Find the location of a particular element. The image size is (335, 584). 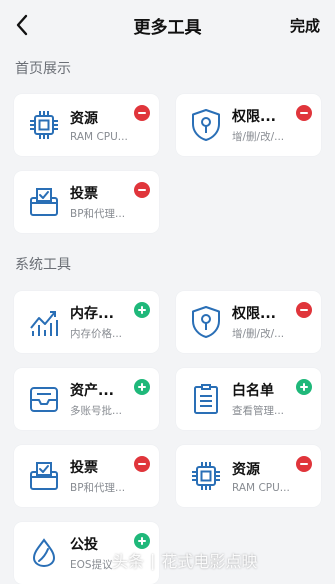

watermark-left: 头条 is located at coordinates (128, 561).